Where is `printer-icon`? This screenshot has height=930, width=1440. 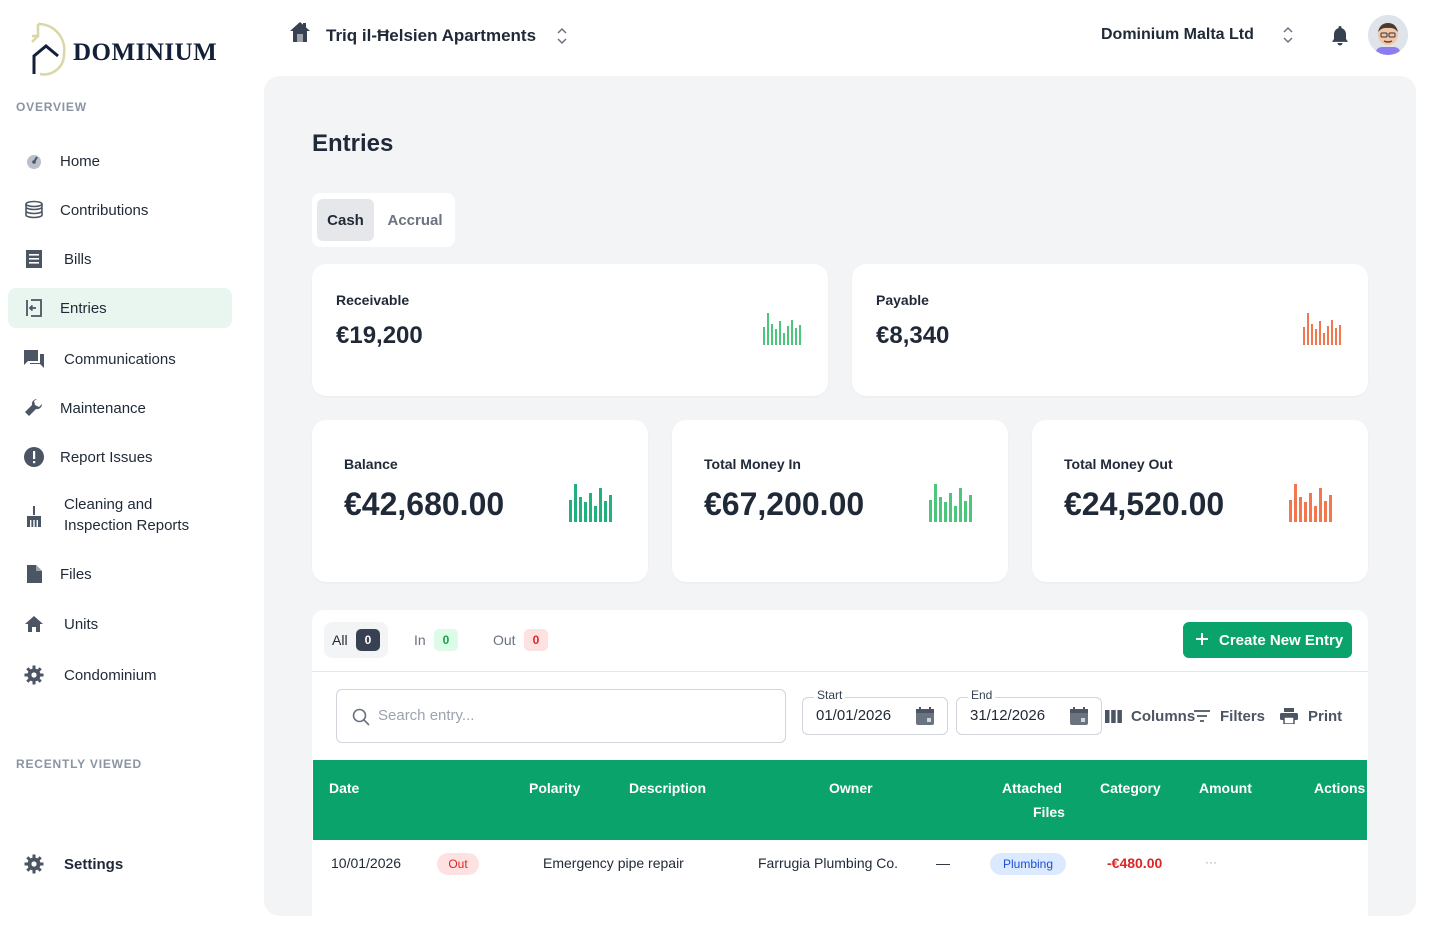 printer-icon is located at coordinates (1289, 716).